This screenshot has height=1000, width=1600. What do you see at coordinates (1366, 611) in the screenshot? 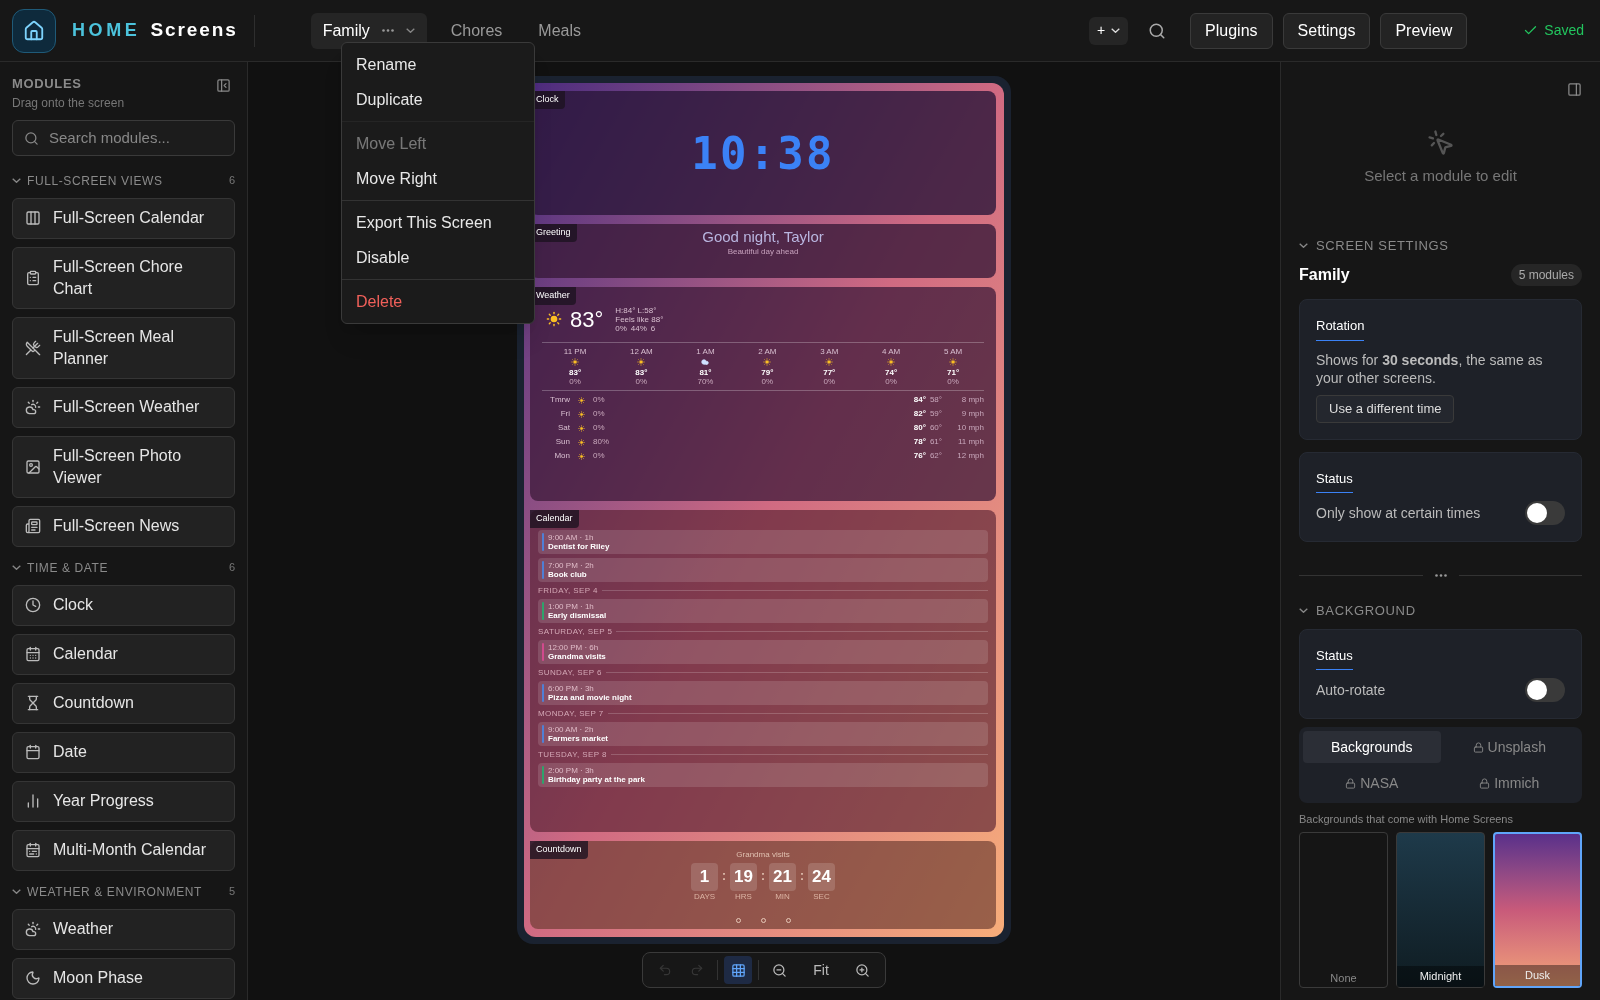
I see `section-title: BACKGROUND` at bounding box center [1366, 611].